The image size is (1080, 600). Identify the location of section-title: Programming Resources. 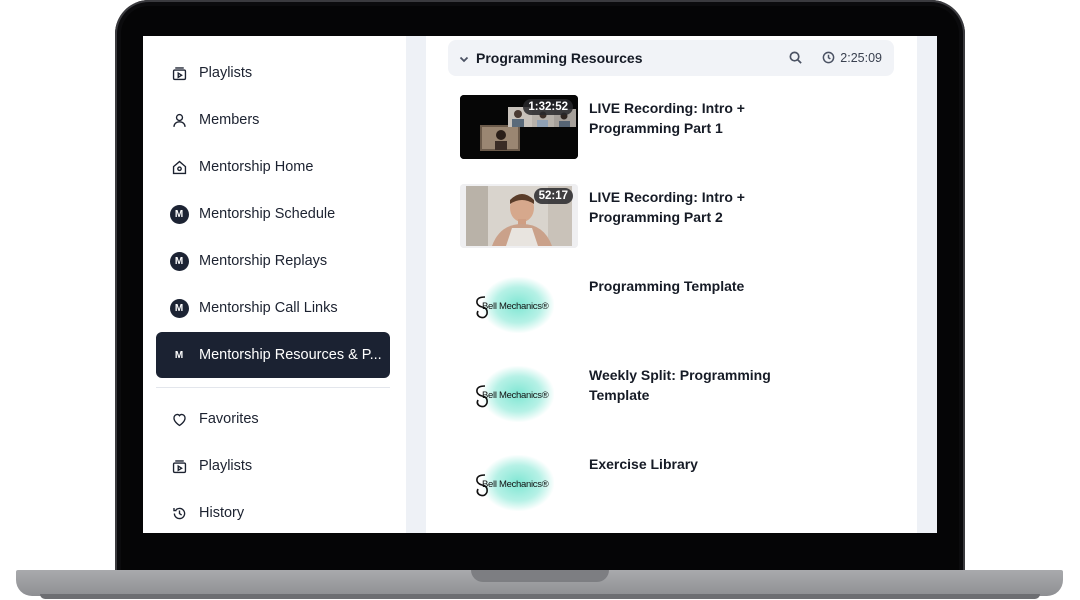
(559, 58).